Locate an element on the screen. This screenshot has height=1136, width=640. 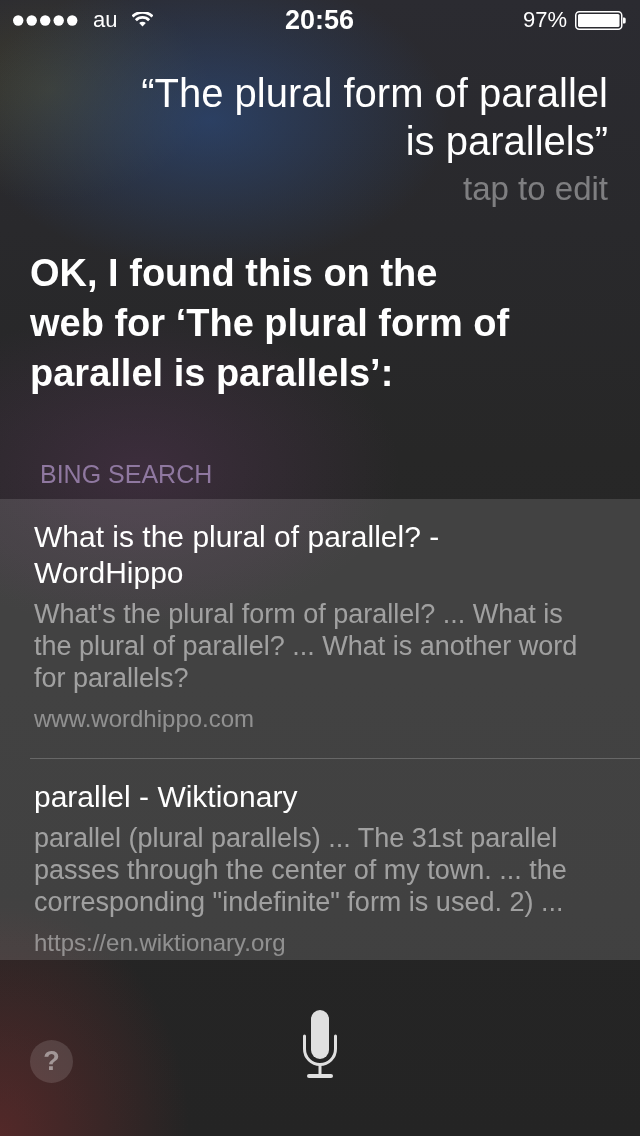
result-url: www.wordhippo.com is located at coordinates (144, 719).